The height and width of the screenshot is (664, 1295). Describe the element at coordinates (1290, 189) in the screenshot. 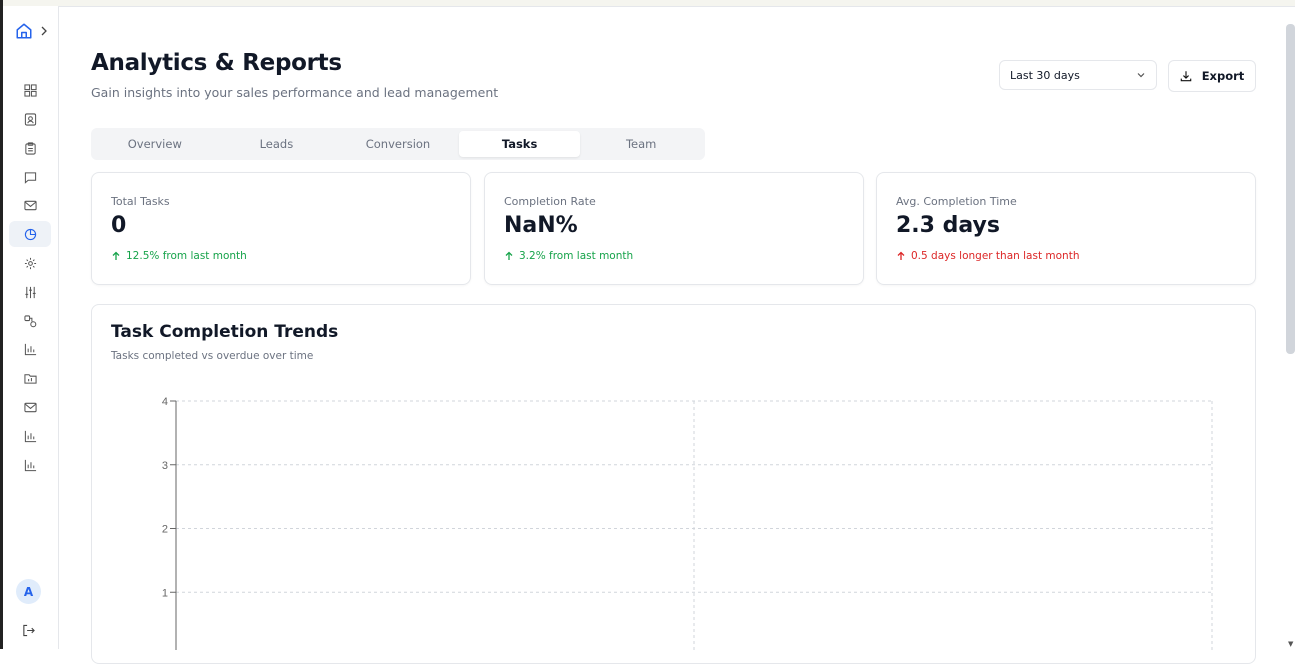

I see `page-scrollbar` at that location.